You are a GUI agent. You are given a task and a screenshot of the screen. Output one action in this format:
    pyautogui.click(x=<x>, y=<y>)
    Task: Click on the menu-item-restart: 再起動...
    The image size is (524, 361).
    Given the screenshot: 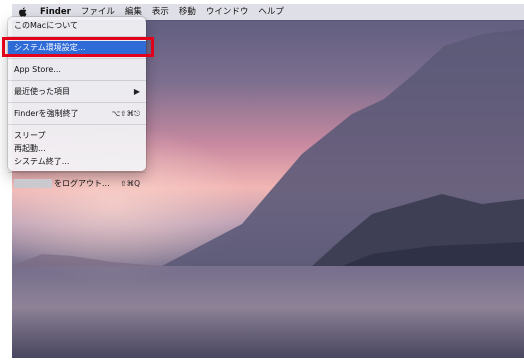 What is the action you would take?
    pyautogui.click(x=77, y=148)
    